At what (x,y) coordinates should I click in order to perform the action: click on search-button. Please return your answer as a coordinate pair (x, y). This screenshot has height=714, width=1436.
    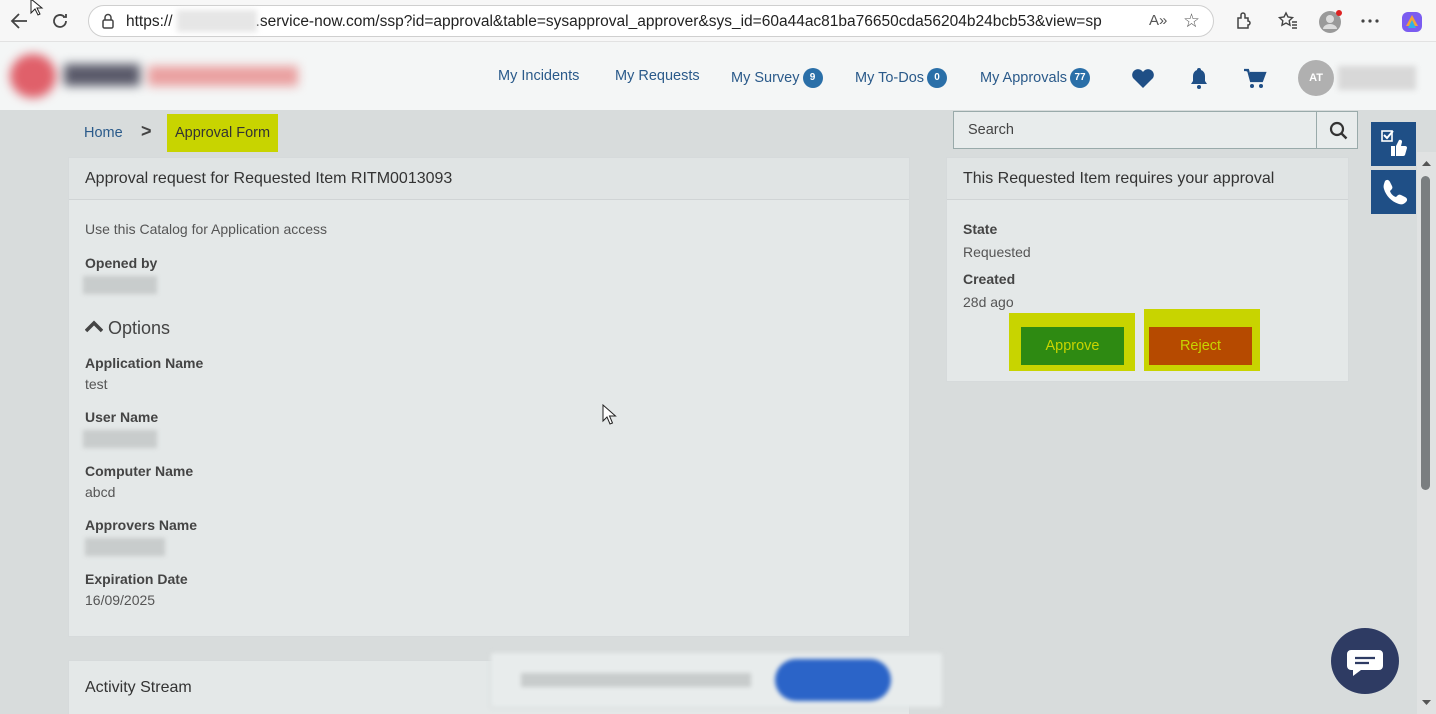
    Looking at the image, I should click on (1337, 130).